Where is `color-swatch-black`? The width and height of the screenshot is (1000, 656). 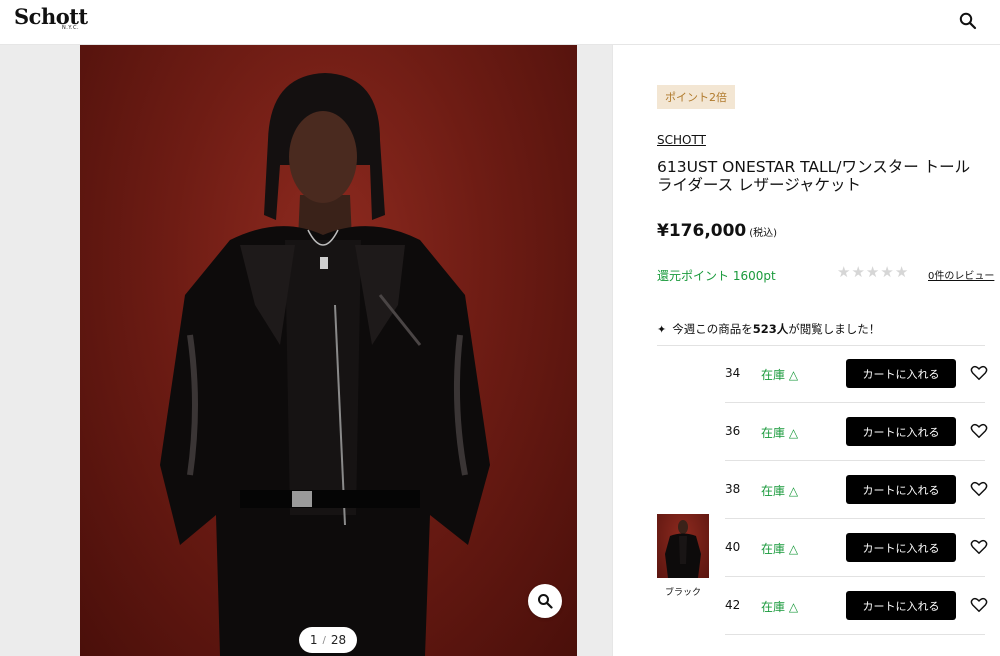
color-swatch-black is located at coordinates (683, 546).